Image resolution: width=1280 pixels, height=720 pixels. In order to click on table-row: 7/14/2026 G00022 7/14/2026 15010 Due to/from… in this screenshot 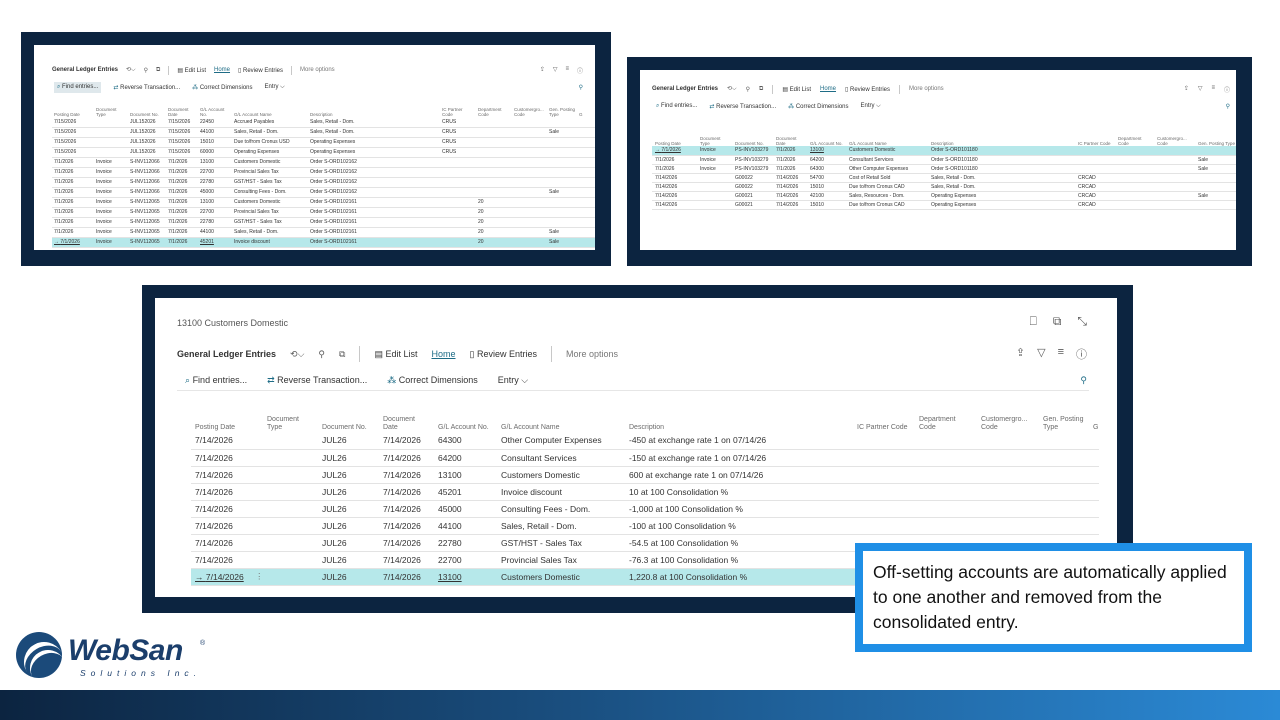, I will do `click(944, 187)`.